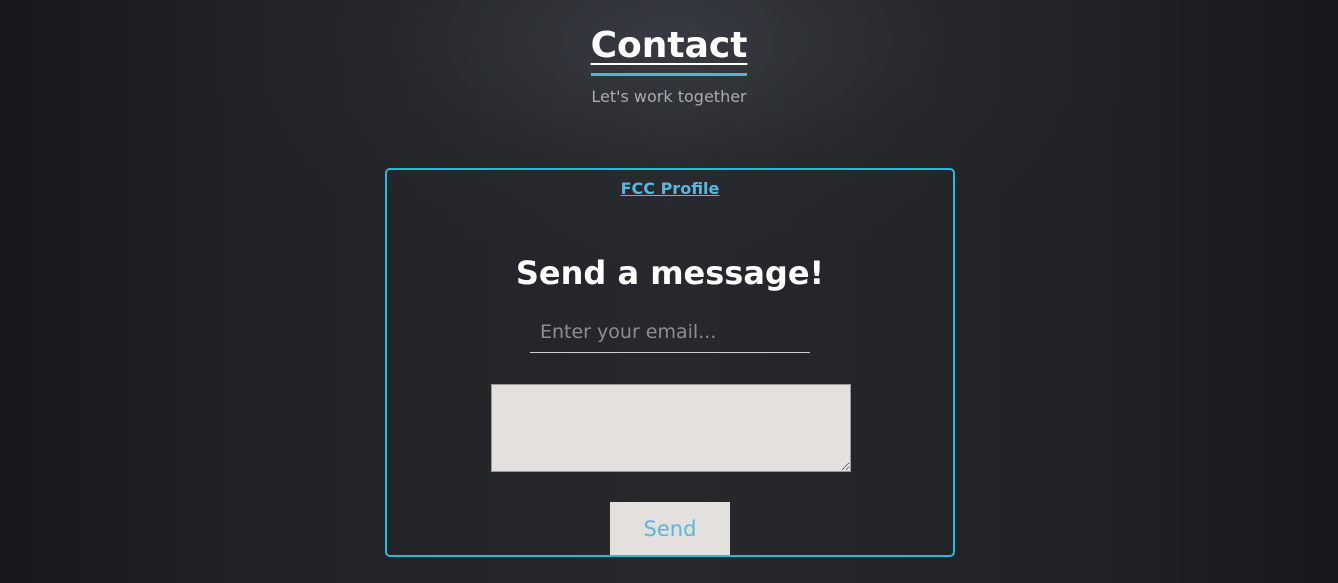 The image size is (1338, 583). What do you see at coordinates (669, 45) in the screenshot?
I see `page-title-text: Contact` at bounding box center [669, 45].